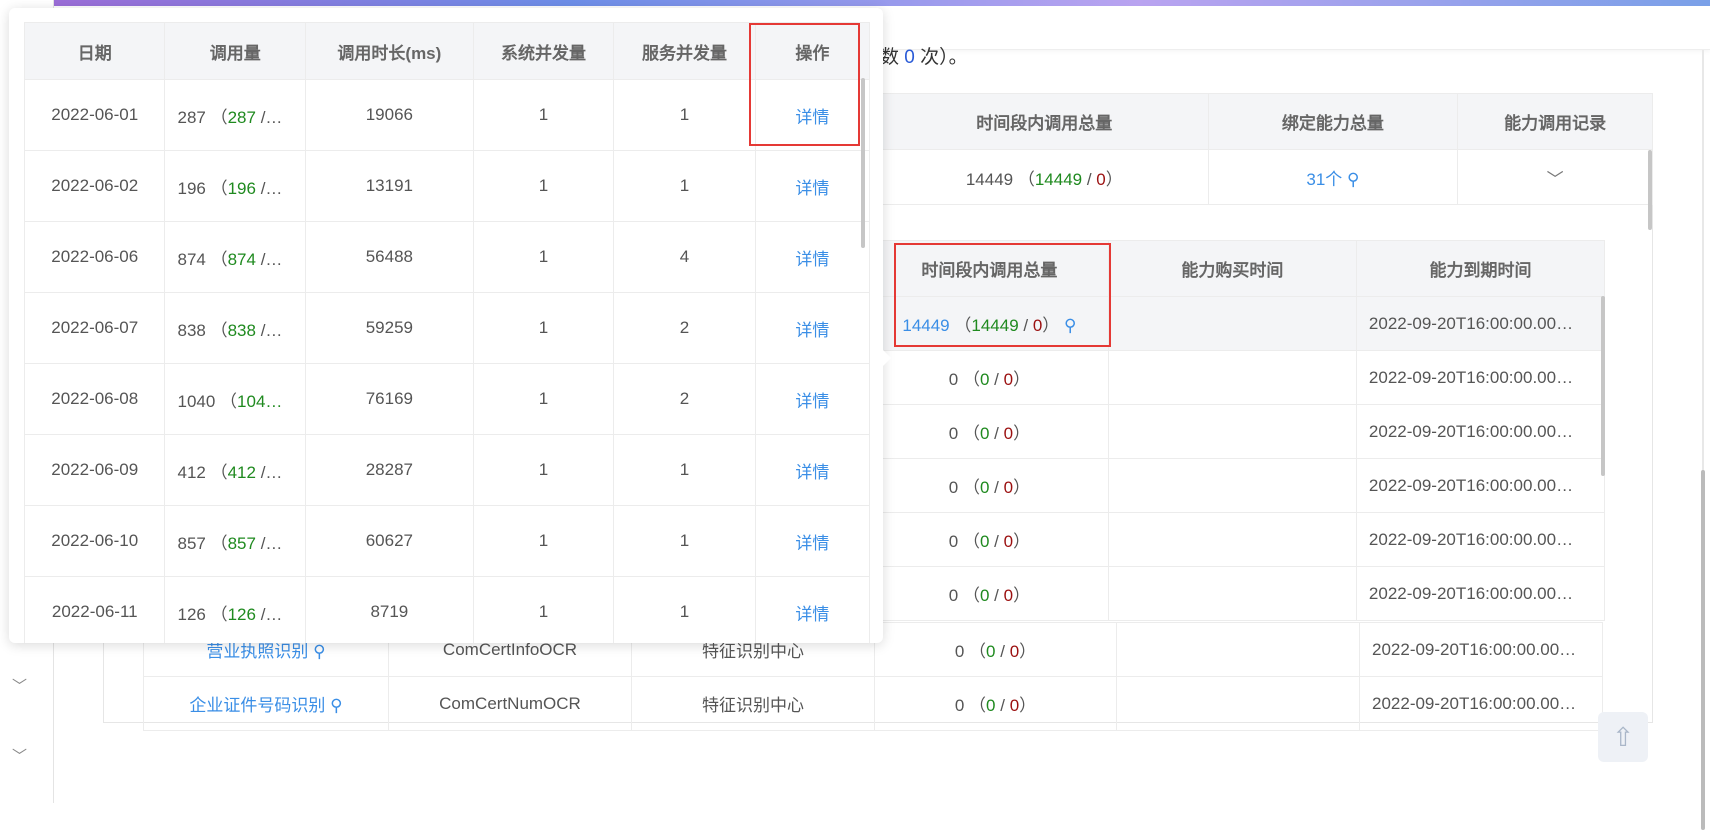  Describe the element at coordinates (389, 470) in the screenshot. I see `duration-cell: 28287` at that location.